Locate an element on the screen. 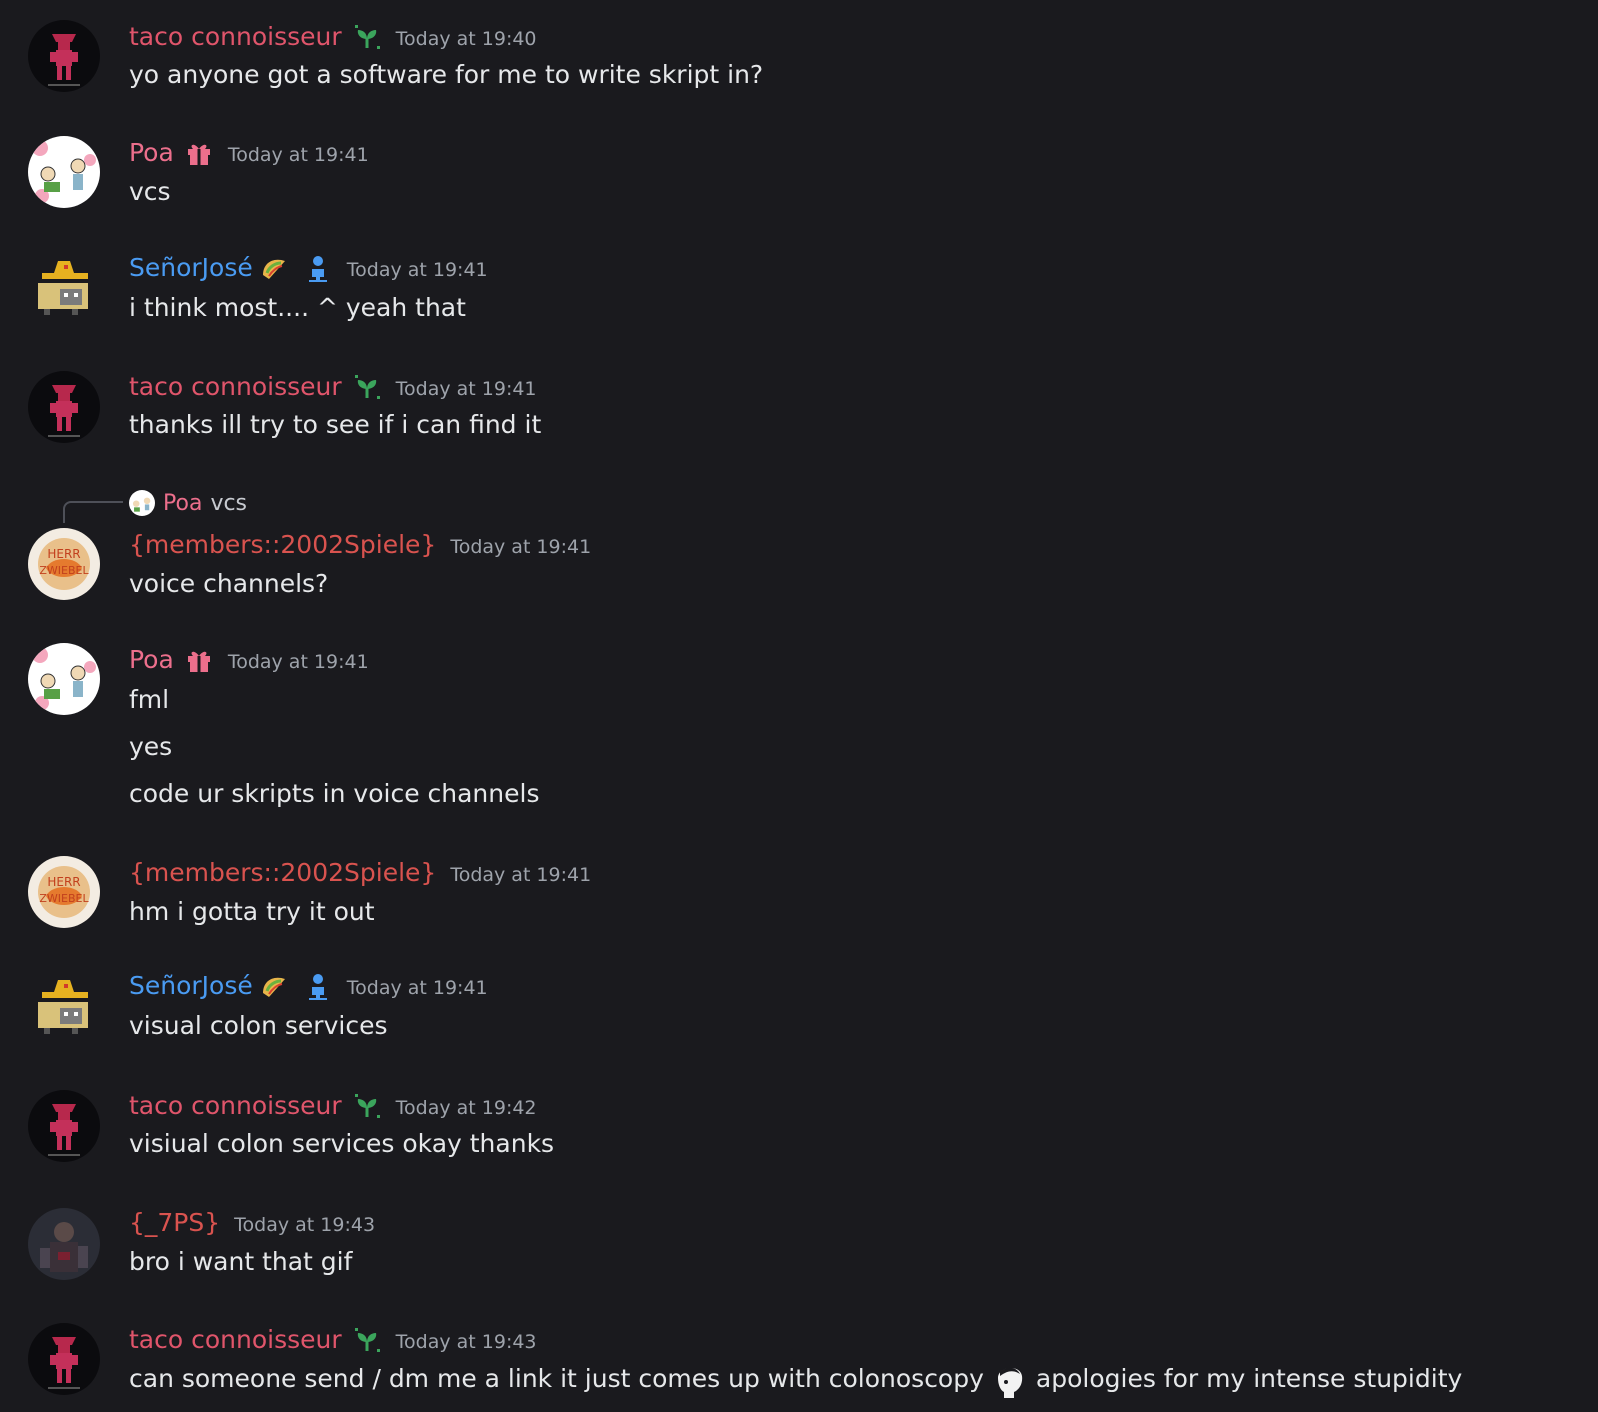 The height and width of the screenshot is (1412, 1598). message-content: thanks ill try to see if i can find it is located at coordinates (335, 424).